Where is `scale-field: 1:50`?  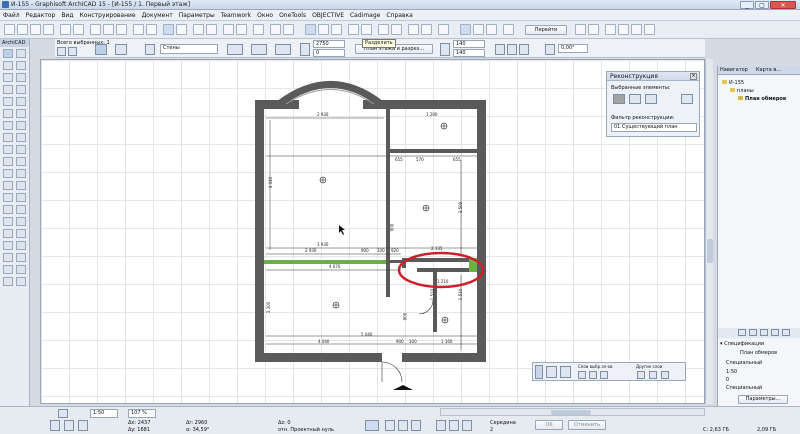 scale-field: 1:50 is located at coordinates (104, 413).